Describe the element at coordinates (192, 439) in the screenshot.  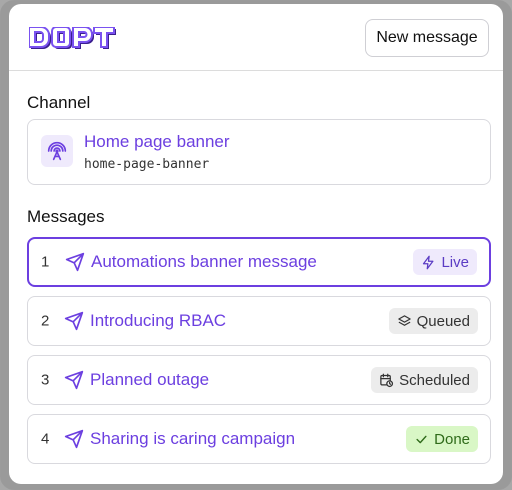
I see `message-title: Sharing is caring campaign` at that location.